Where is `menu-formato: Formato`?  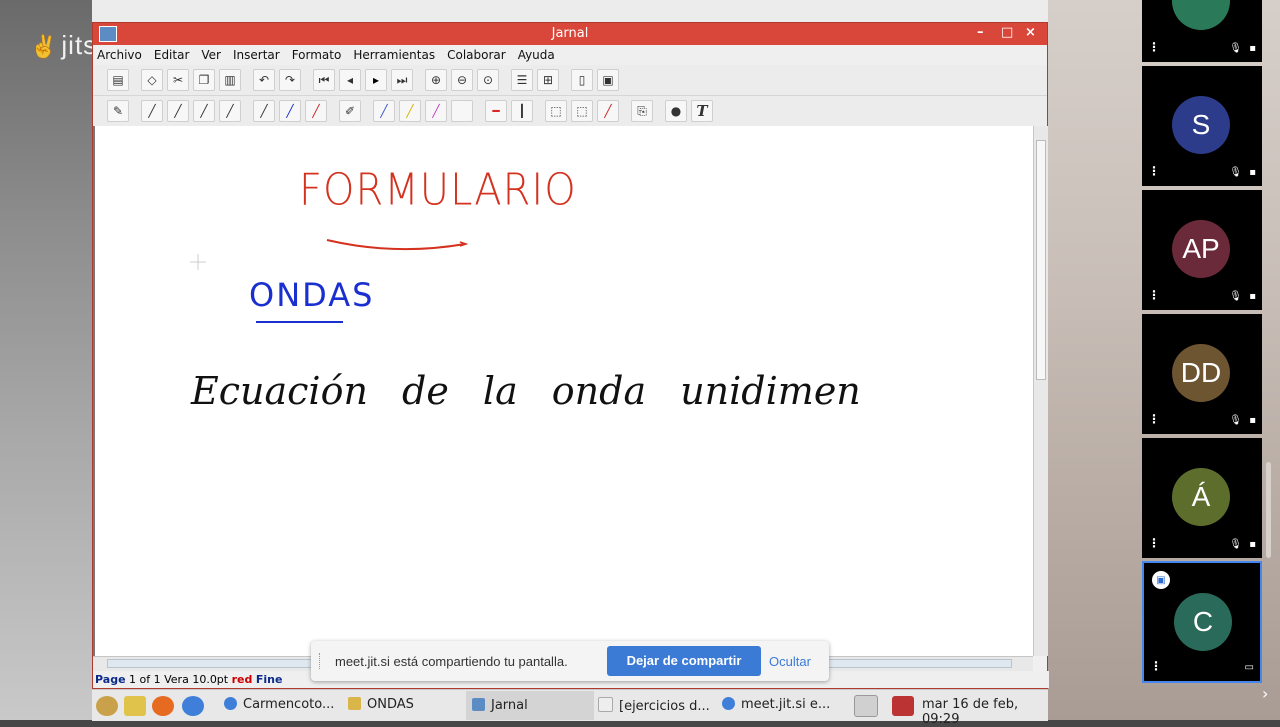 menu-formato: Formato is located at coordinates (317, 55).